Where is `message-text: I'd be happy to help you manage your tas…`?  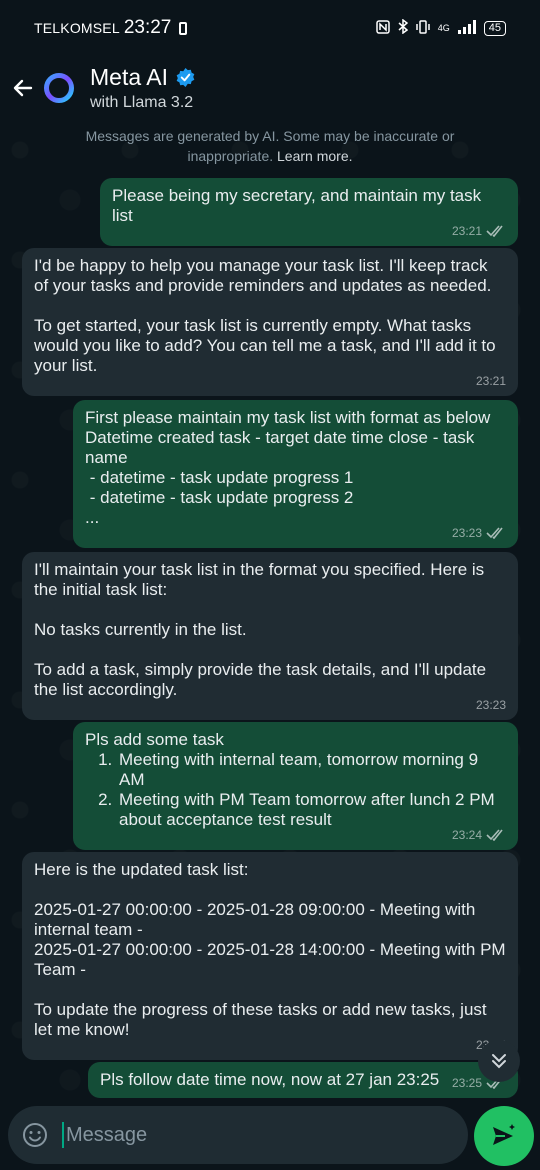 message-text: I'd be happy to help you manage your tas… is located at coordinates (265, 315).